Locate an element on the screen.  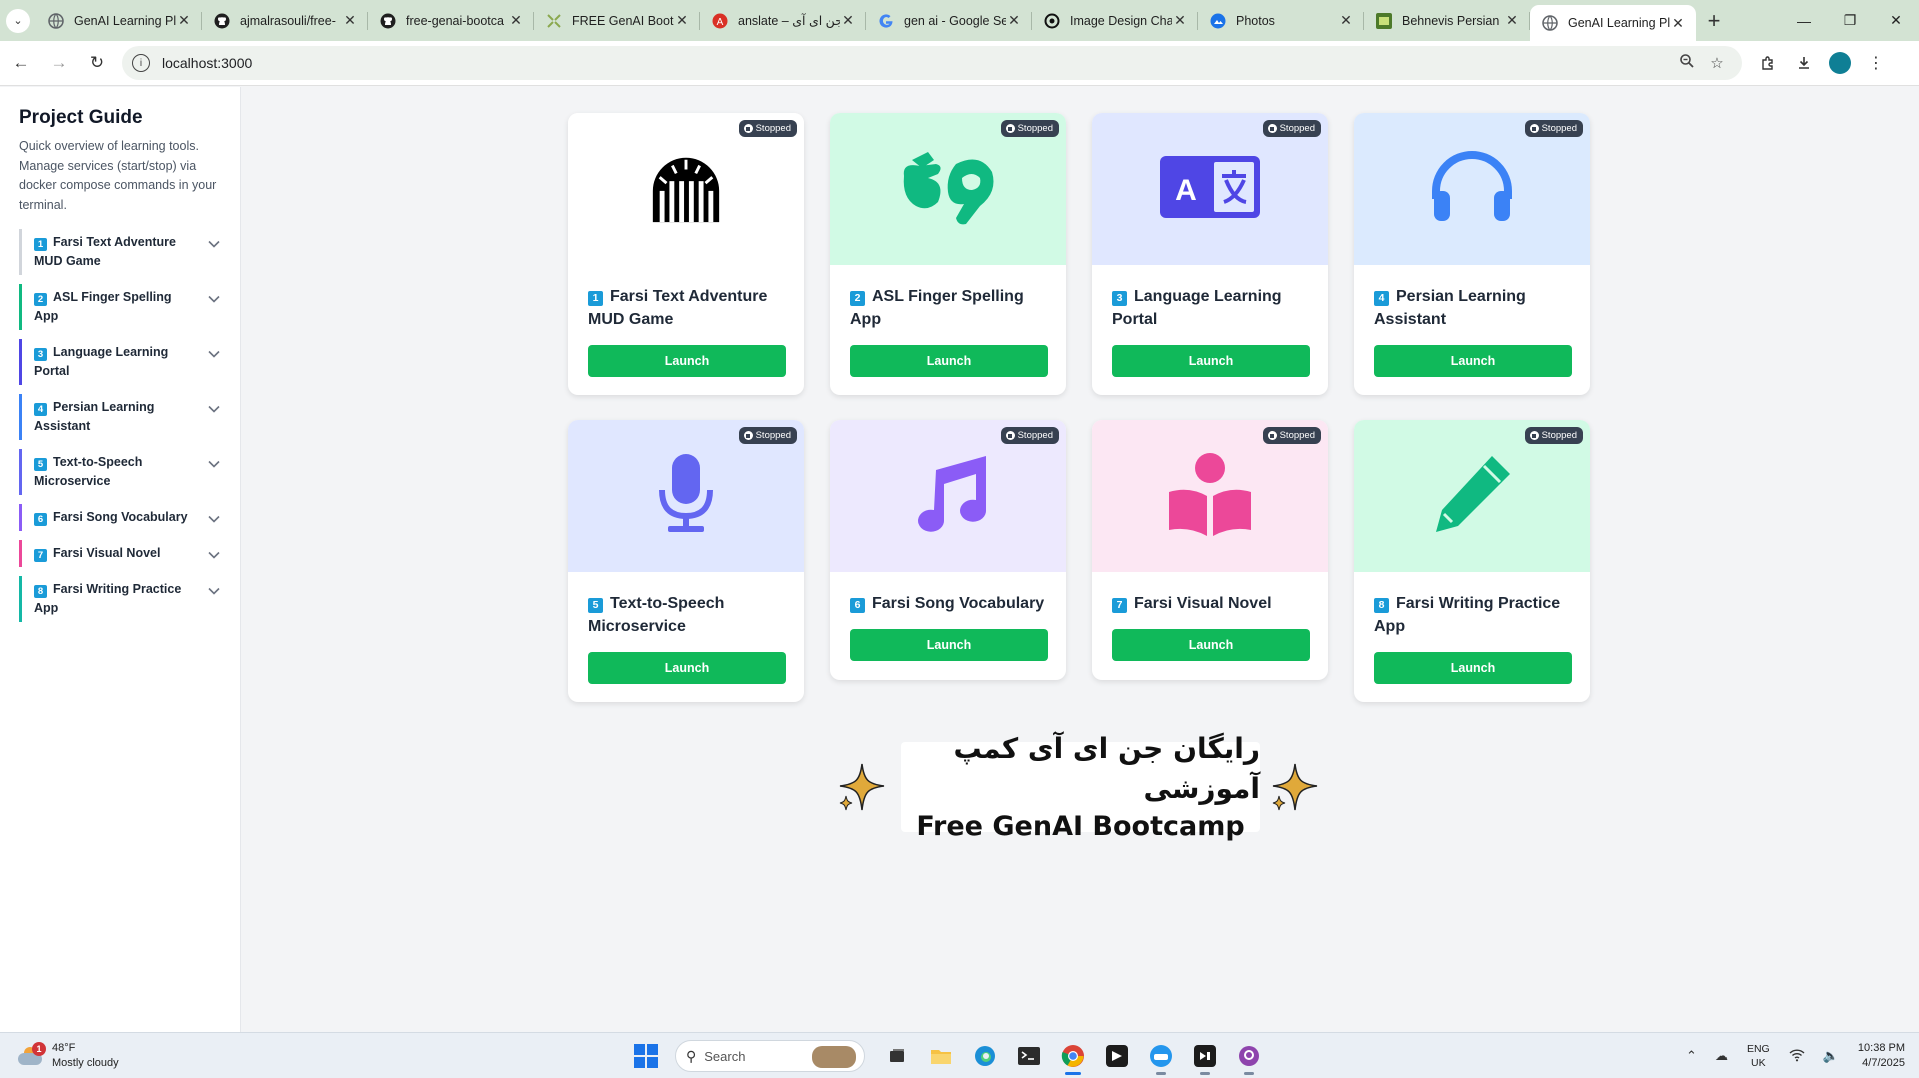
browser-tab: Image Design Cha ✕ is located at coordinates (1115, 20).